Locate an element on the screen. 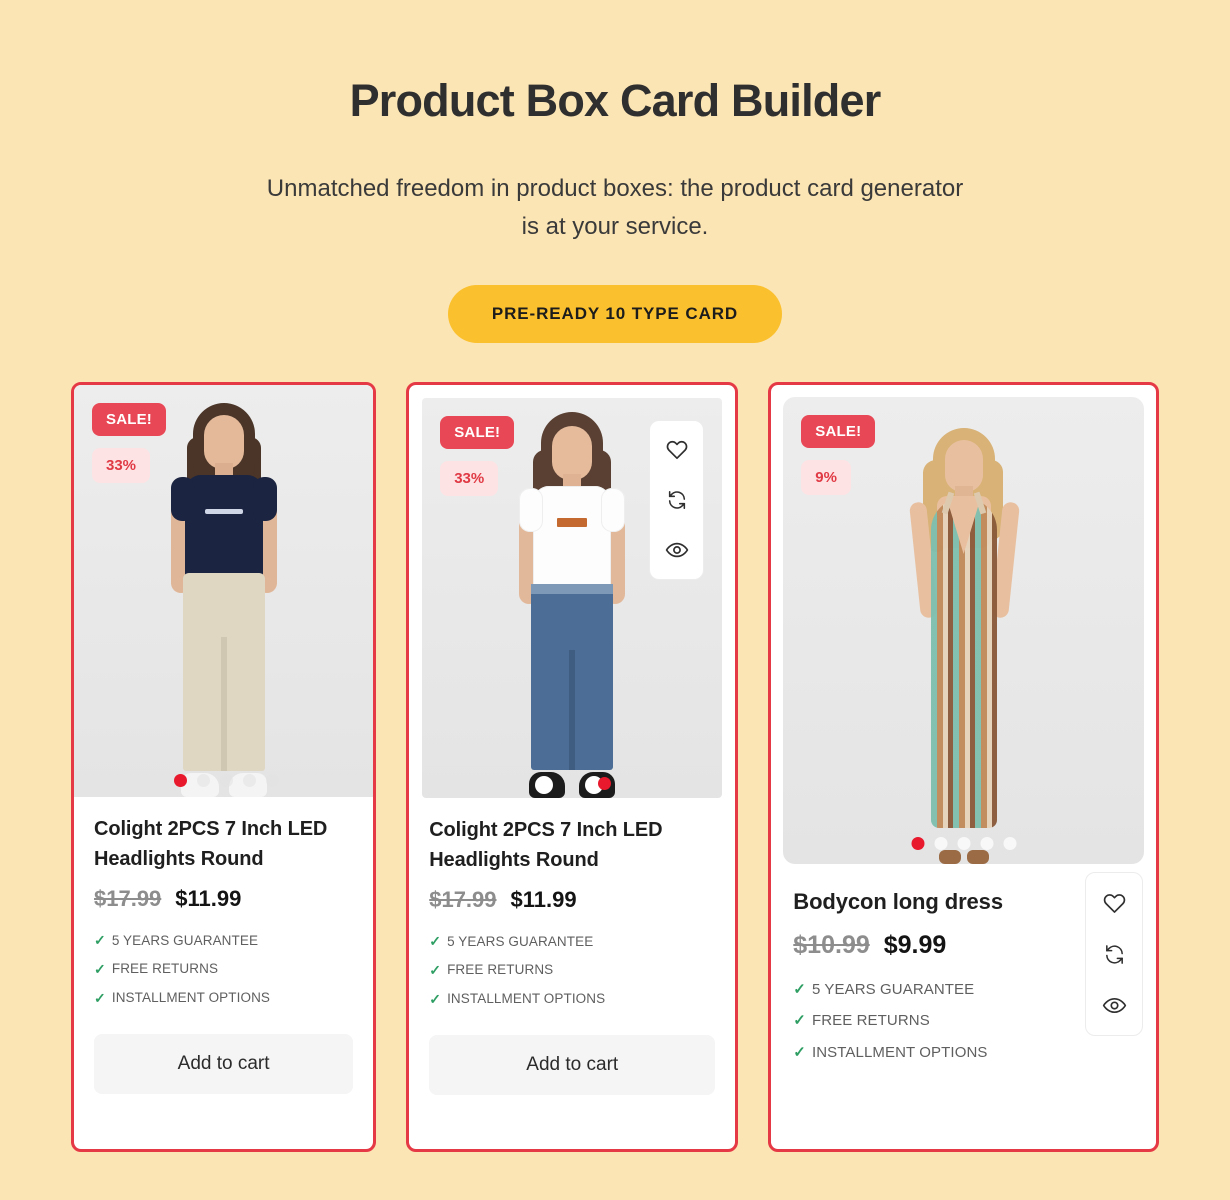  cta-wrapper: PRE-READY 10 TYPE CARD is located at coordinates (615, 314).